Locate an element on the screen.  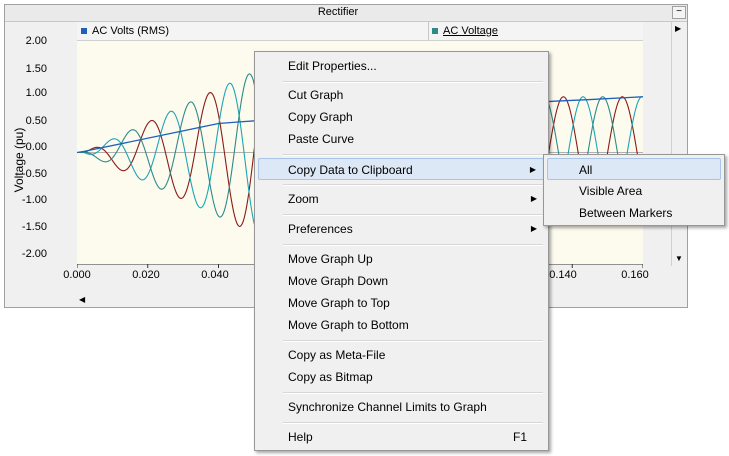
x-tick-label: 0.040 is located at coordinates (215, 275).